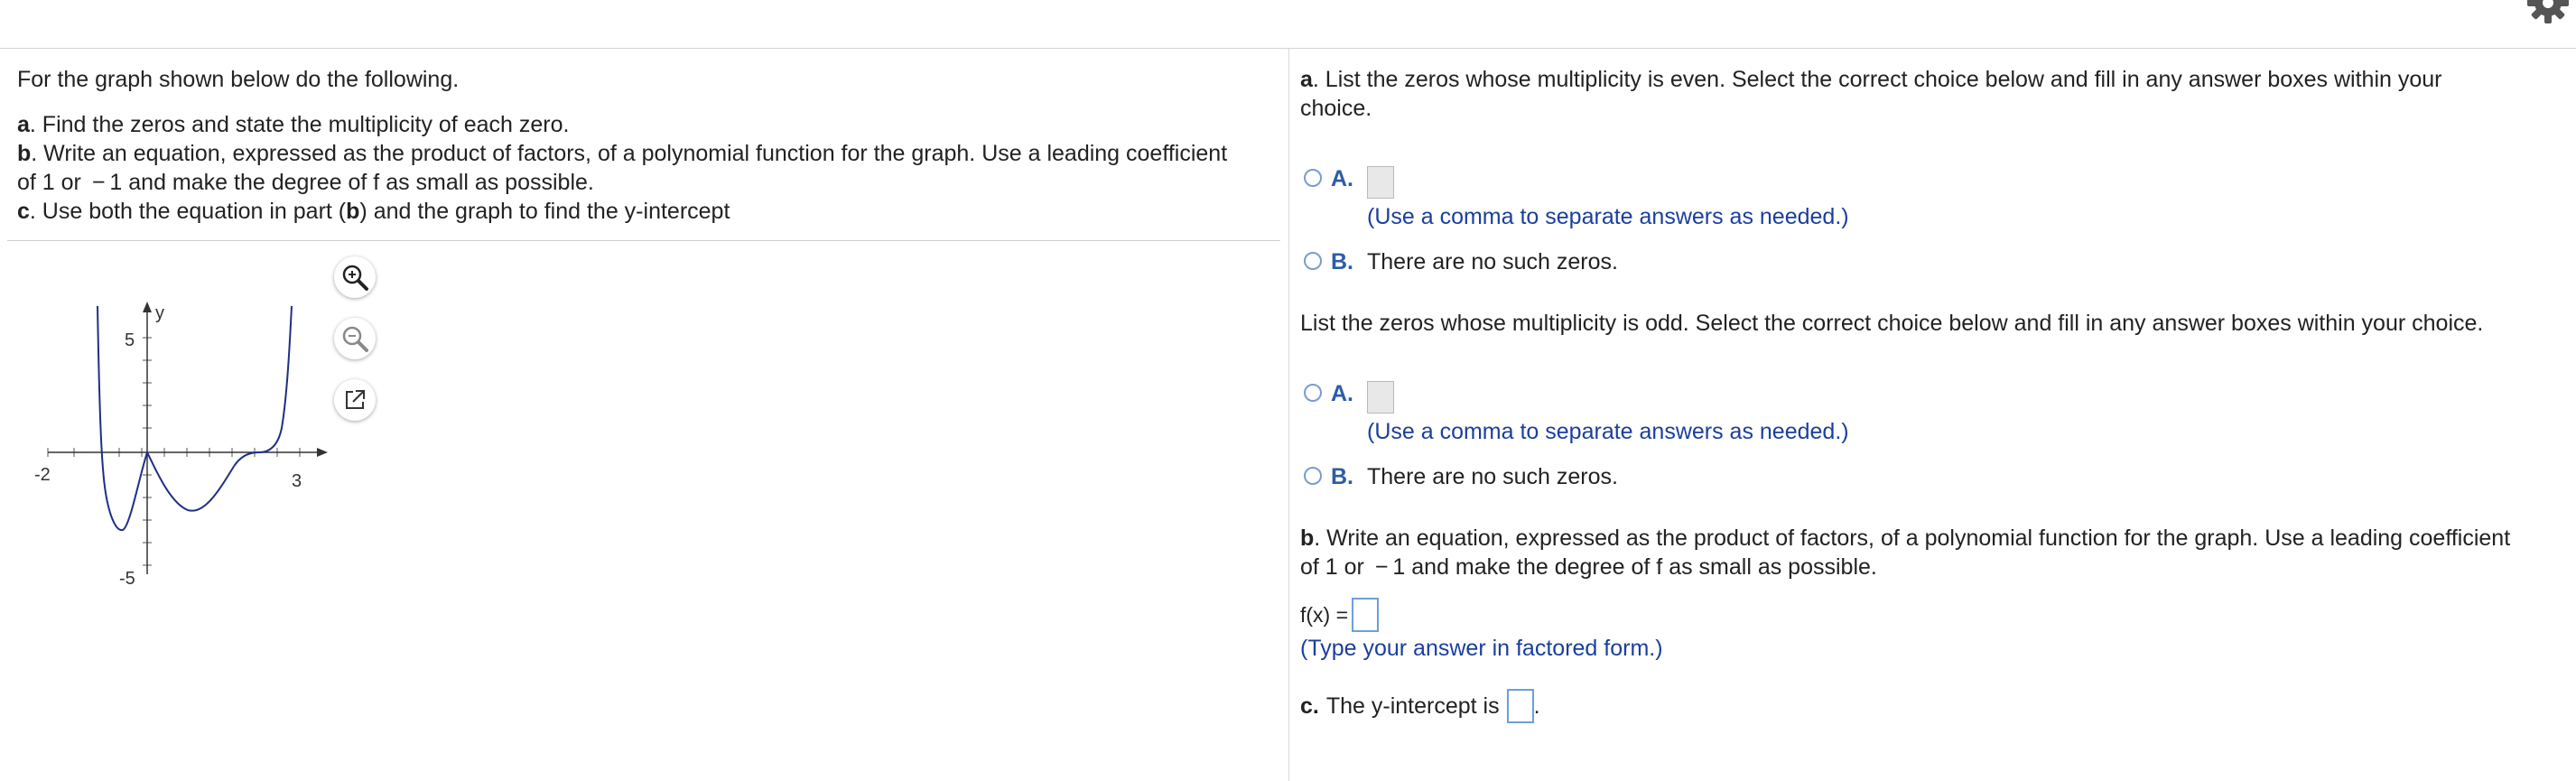 This screenshot has height=781, width=2576. What do you see at coordinates (1288, 415) in the screenshot?
I see `pane-divider` at bounding box center [1288, 415].